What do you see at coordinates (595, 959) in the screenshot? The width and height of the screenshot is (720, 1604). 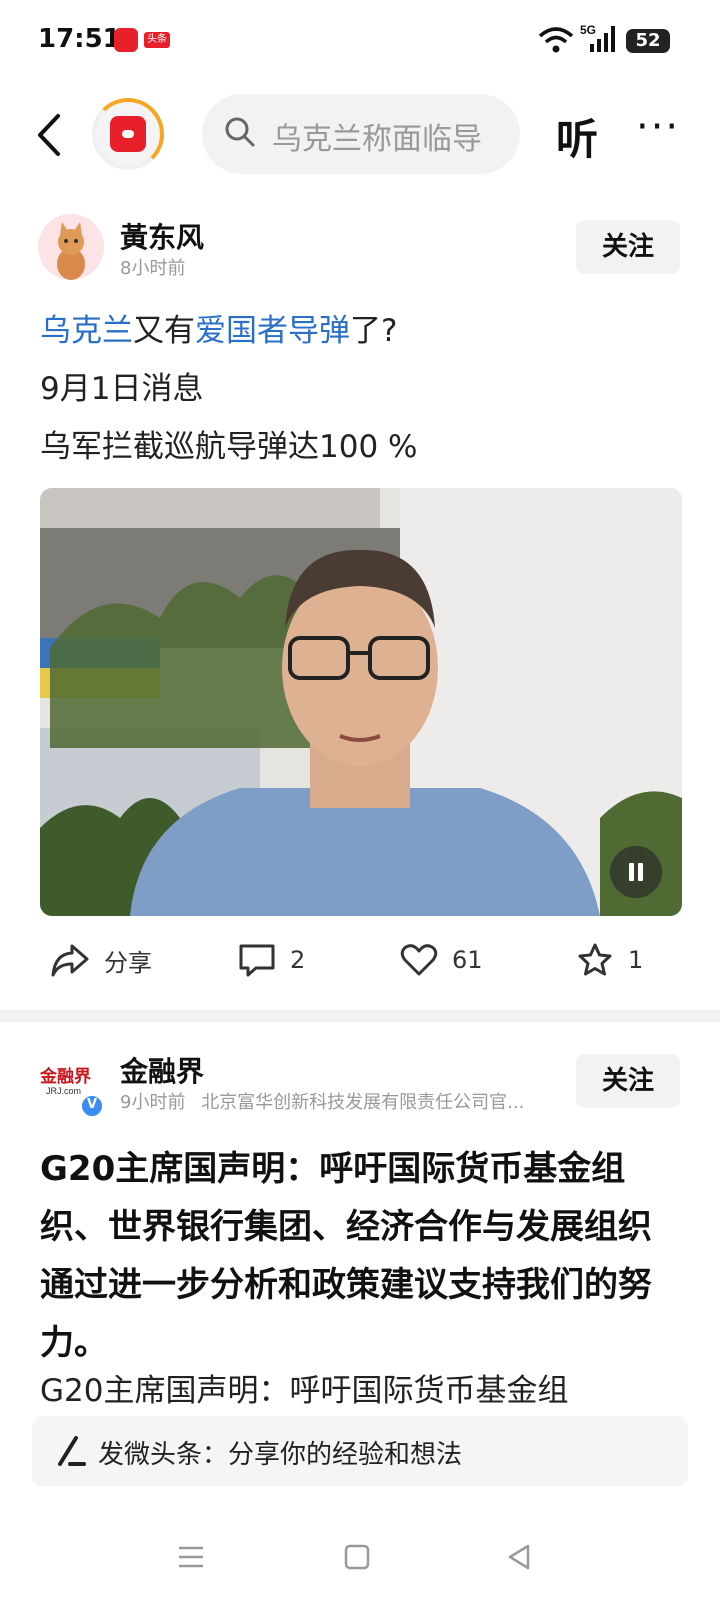 I see `star-icon` at bounding box center [595, 959].